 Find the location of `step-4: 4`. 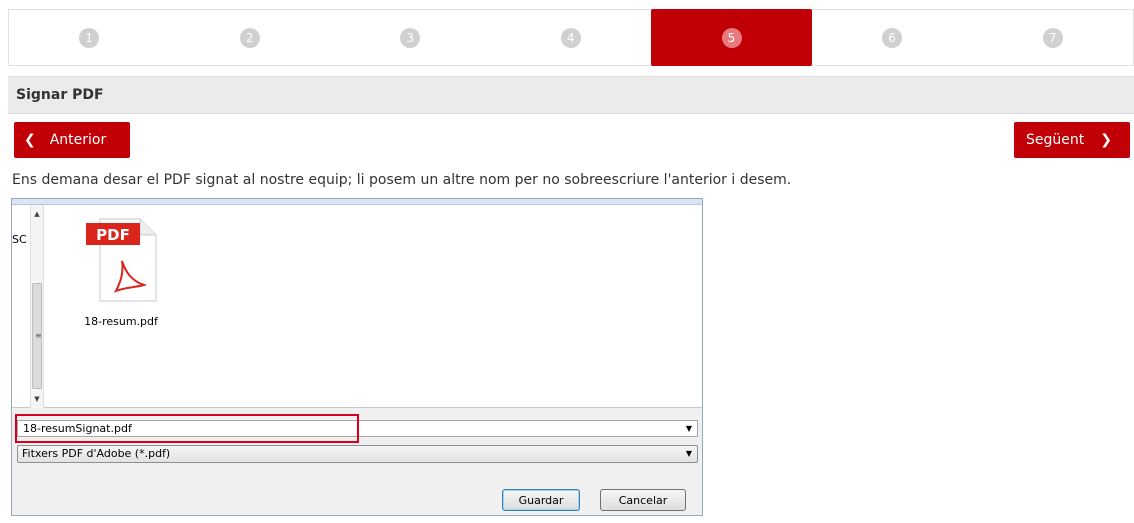

step-4: 4 is located at coordinates (571, 37).